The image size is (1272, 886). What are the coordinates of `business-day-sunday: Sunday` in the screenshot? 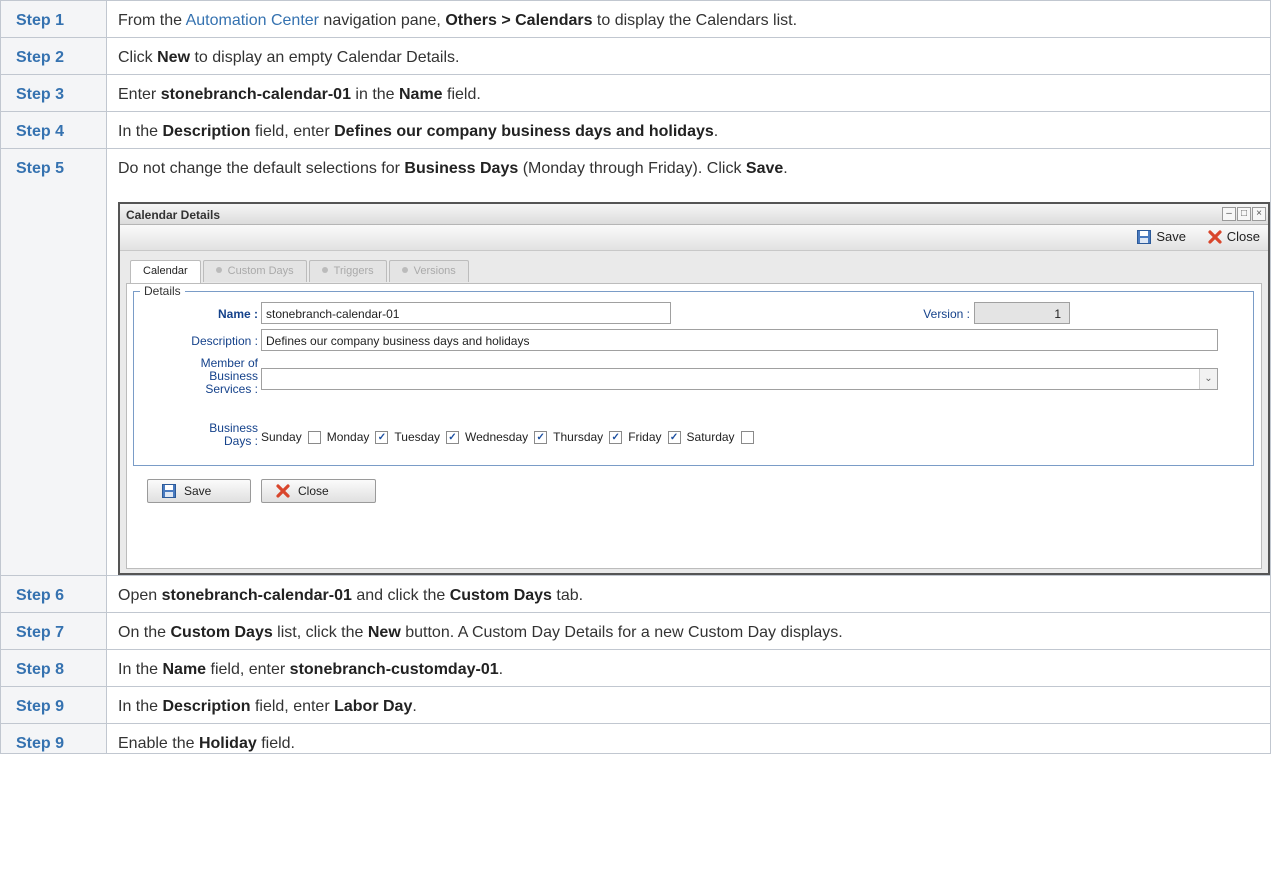 It's located at (291, 437).